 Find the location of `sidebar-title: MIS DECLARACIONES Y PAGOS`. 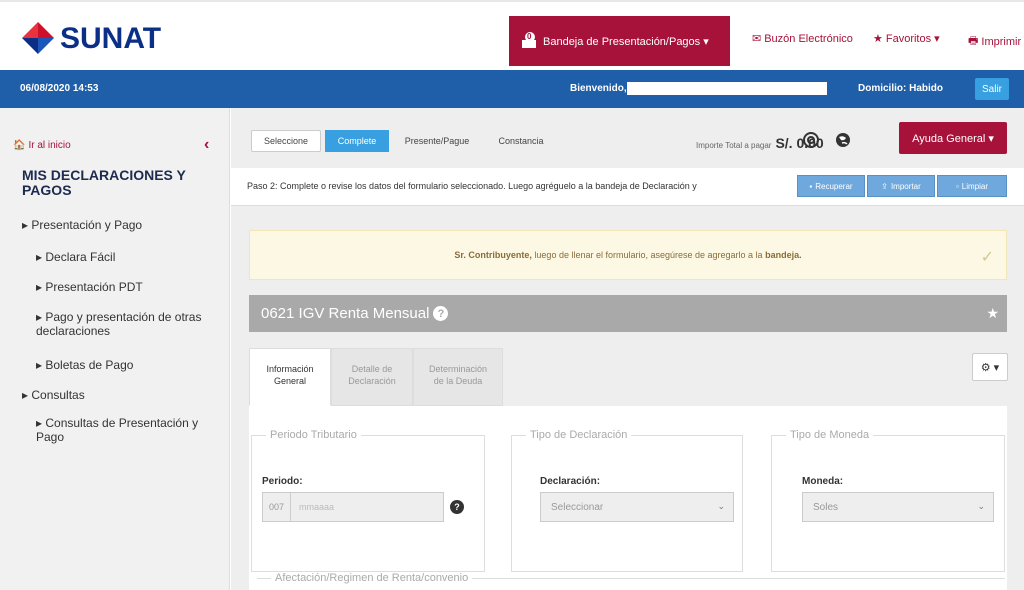

sidebar-title: MIS DECLARACIONES Y PAGOS is located at coordinates (104, 182).